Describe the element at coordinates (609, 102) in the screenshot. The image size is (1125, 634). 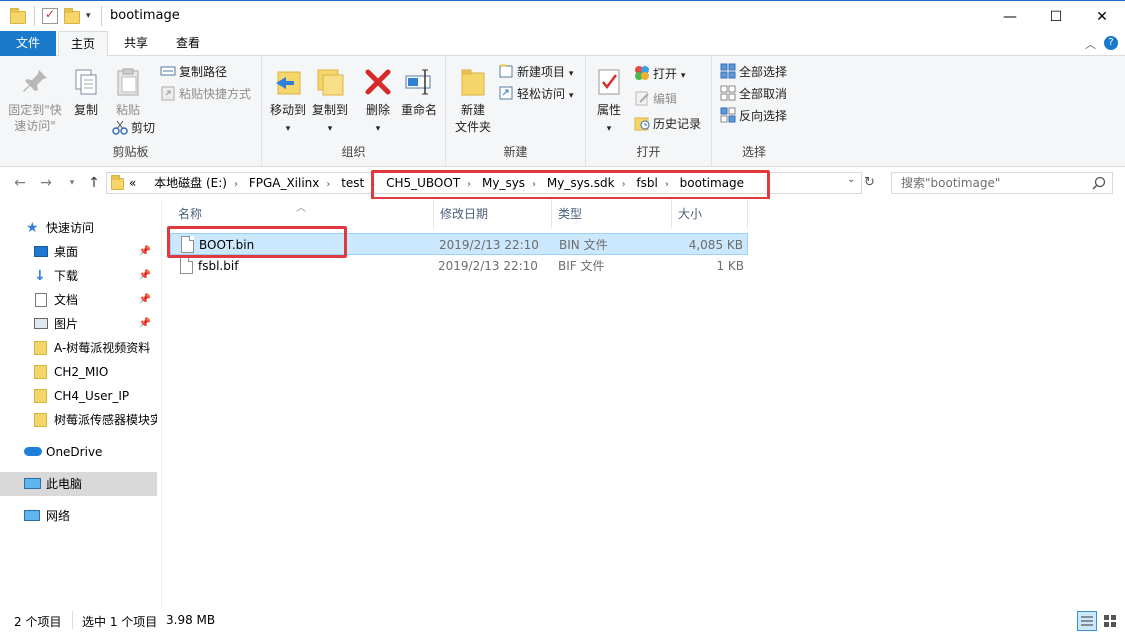
I see `properties-button: 属性 ▾` at that location.